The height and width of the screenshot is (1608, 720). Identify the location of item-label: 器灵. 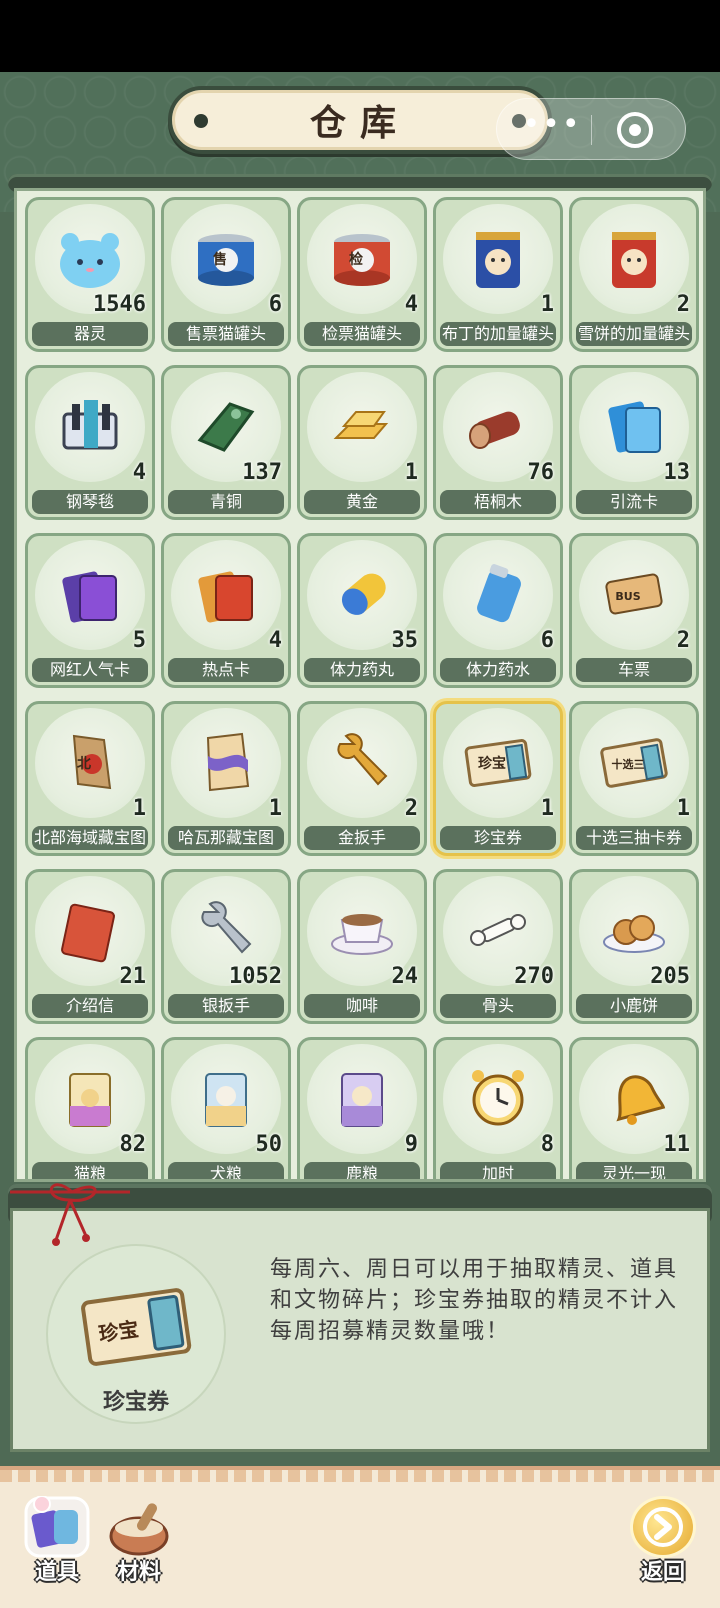
(90, 334).